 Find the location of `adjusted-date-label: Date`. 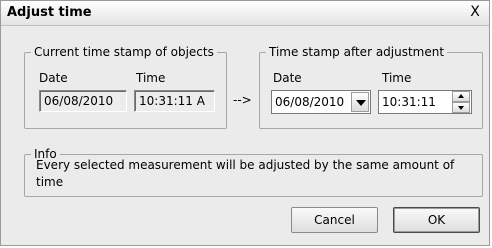

adjusted-date-label: Date is located at coordinates (287, 78).